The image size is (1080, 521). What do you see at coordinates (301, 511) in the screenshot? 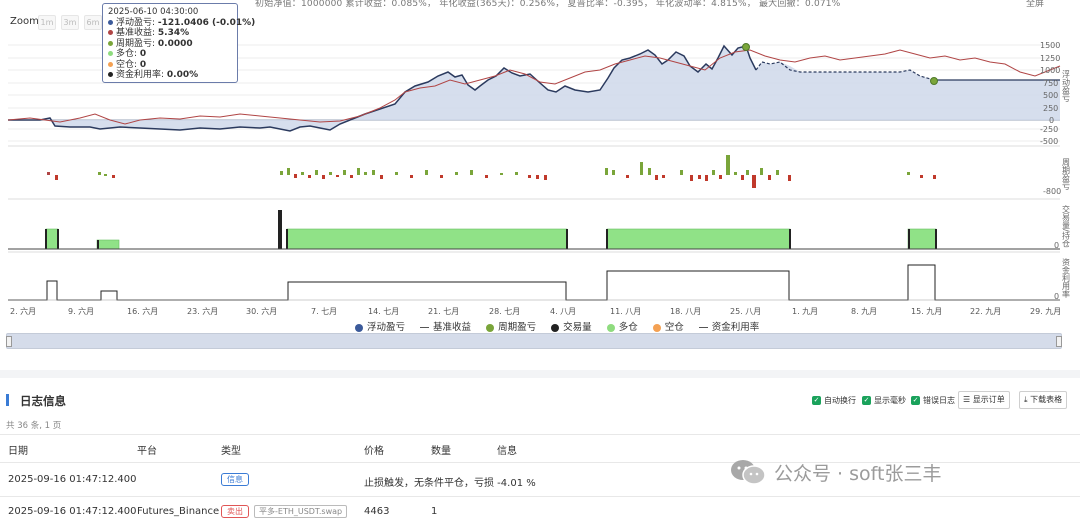
I see `symbol-badge: 平多-ETH_USDT.swap` at bounding box center [301, 511].